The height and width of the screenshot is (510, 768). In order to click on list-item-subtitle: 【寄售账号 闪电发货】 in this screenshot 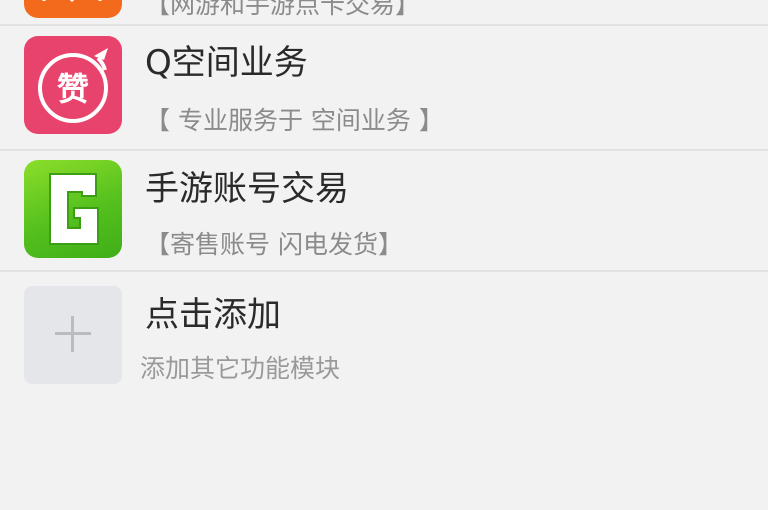, I will do `click(274, 244)`.